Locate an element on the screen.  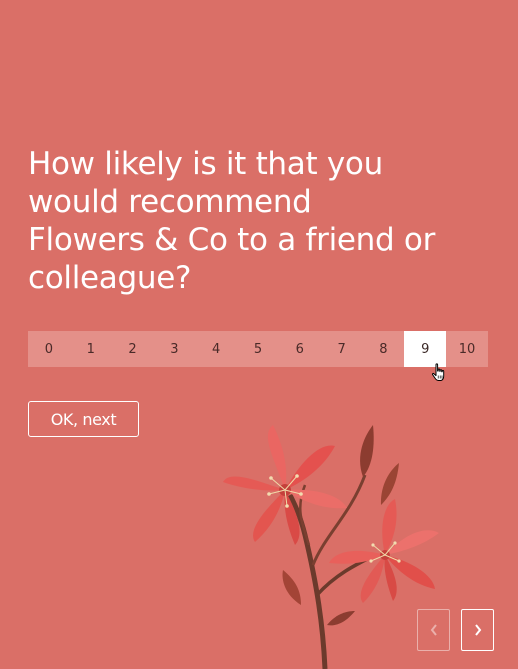
question-line: How likely is it that you is located at coordinates (205, 164).